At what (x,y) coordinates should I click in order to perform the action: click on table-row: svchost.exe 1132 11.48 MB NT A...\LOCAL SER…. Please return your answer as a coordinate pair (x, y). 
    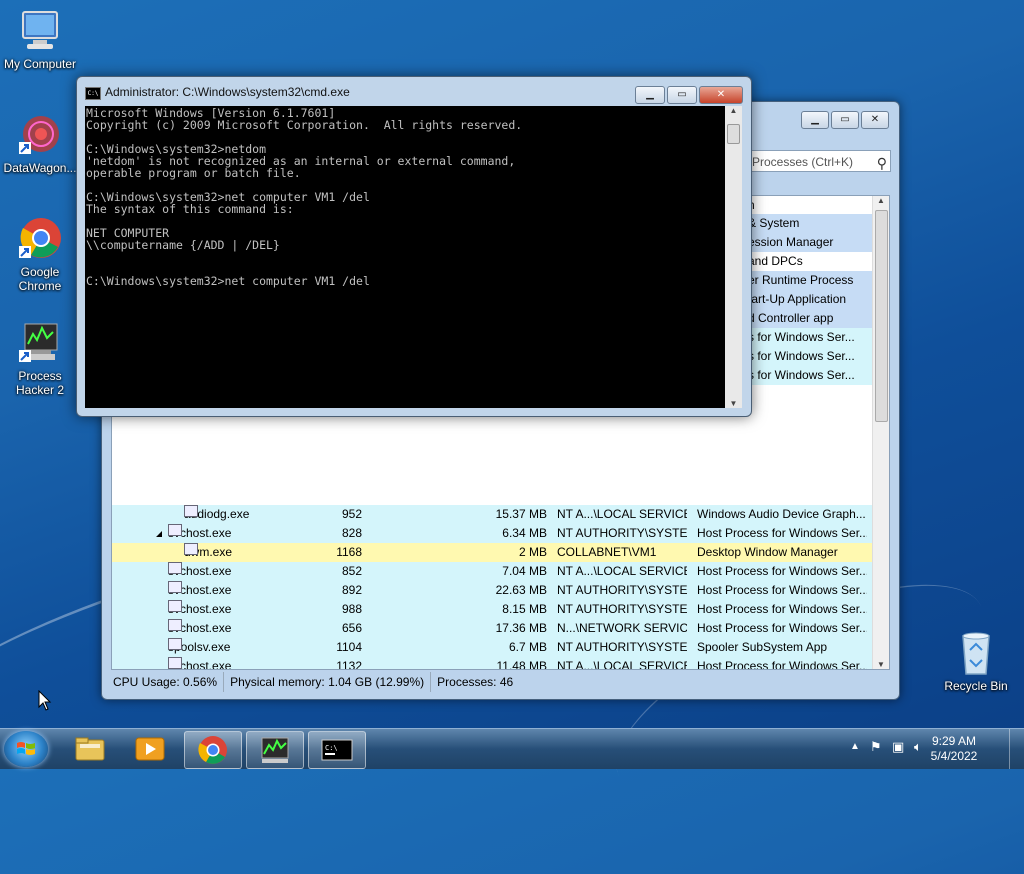
    Looking at the image, I should click on (492, 663).